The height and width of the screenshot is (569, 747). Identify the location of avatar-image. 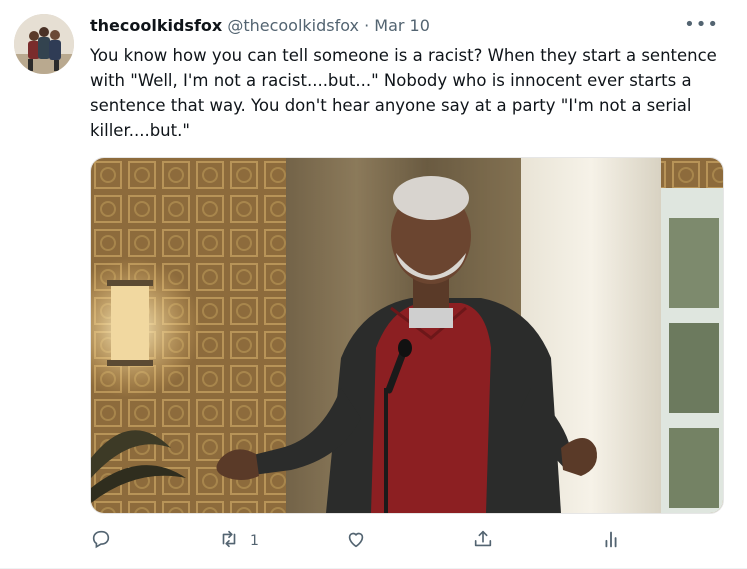
(44, 44).